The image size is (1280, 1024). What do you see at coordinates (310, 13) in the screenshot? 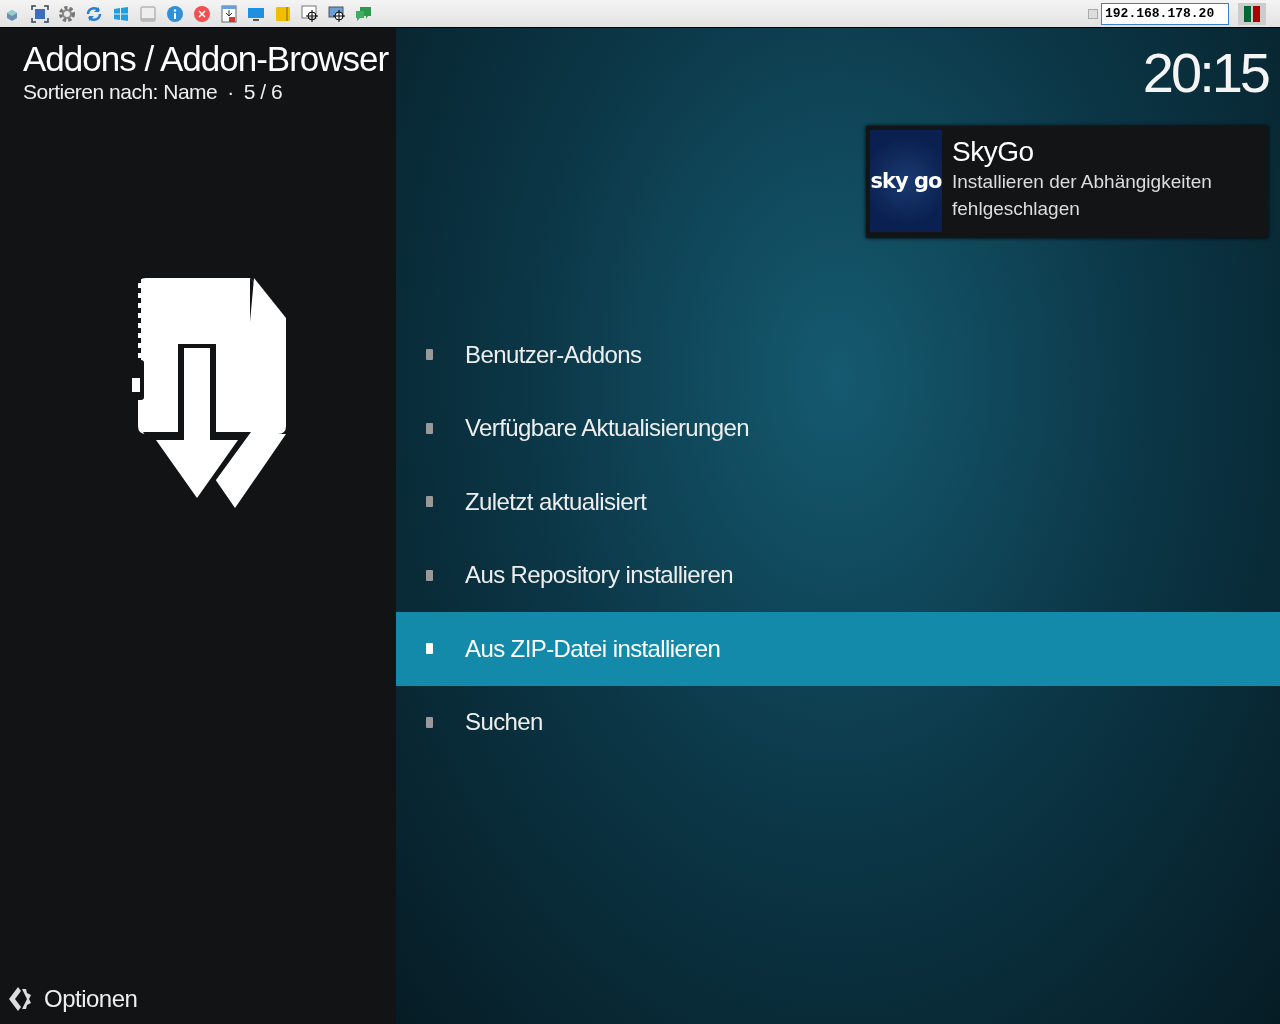
I see `window-target-icon` at bounding box center [310, 13].